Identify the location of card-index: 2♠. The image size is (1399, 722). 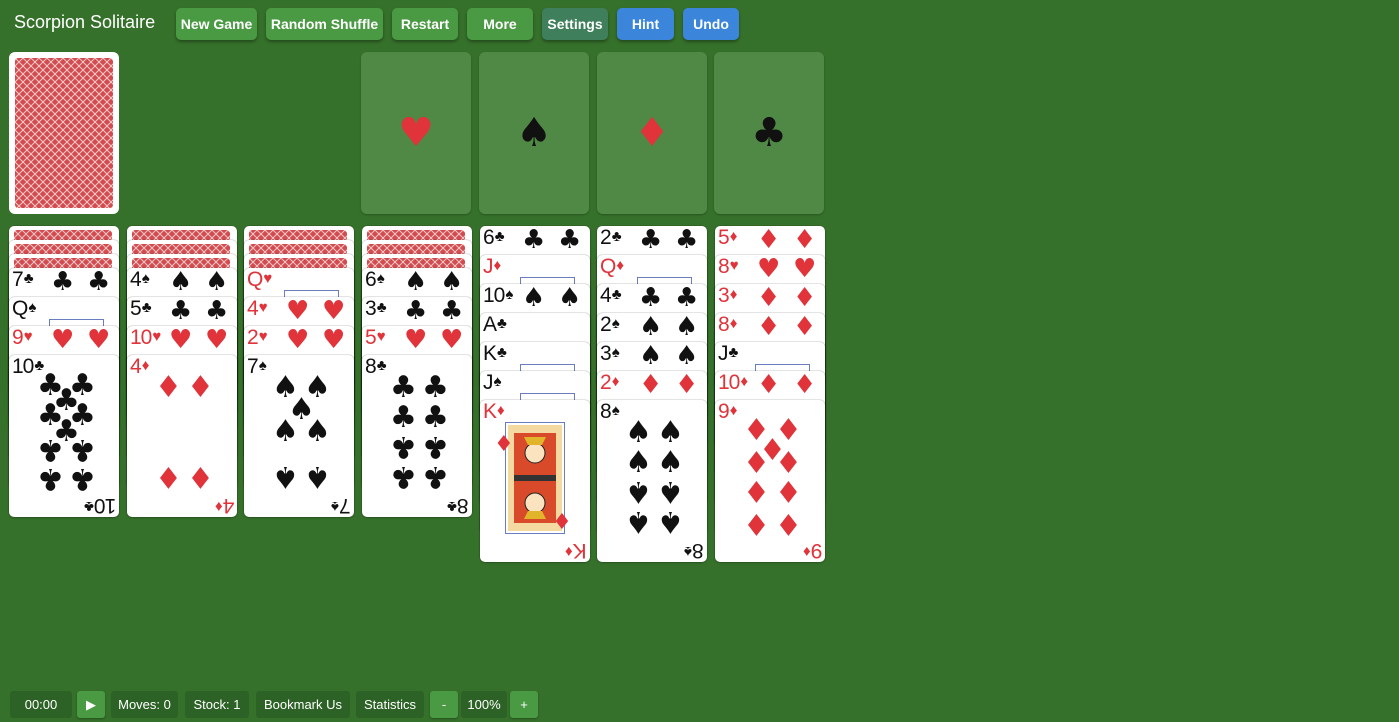
(610, 326).